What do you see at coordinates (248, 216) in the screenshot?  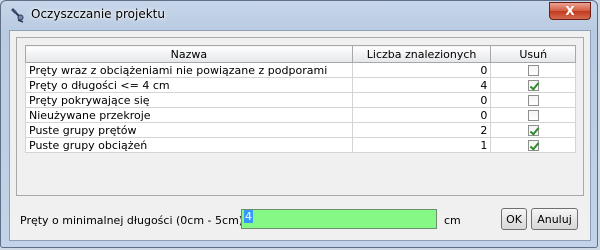 I see `min-length-value: 4` at bounding box center [248, 216].